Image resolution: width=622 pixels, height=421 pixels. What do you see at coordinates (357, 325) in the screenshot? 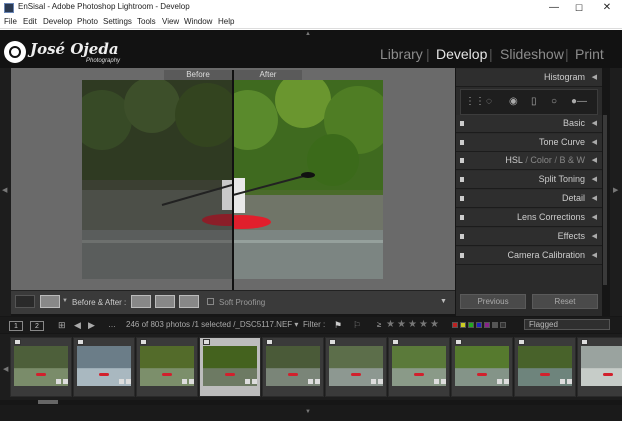
I see `flag-reject-icon: ⚐` at bounding box center [357, 325].